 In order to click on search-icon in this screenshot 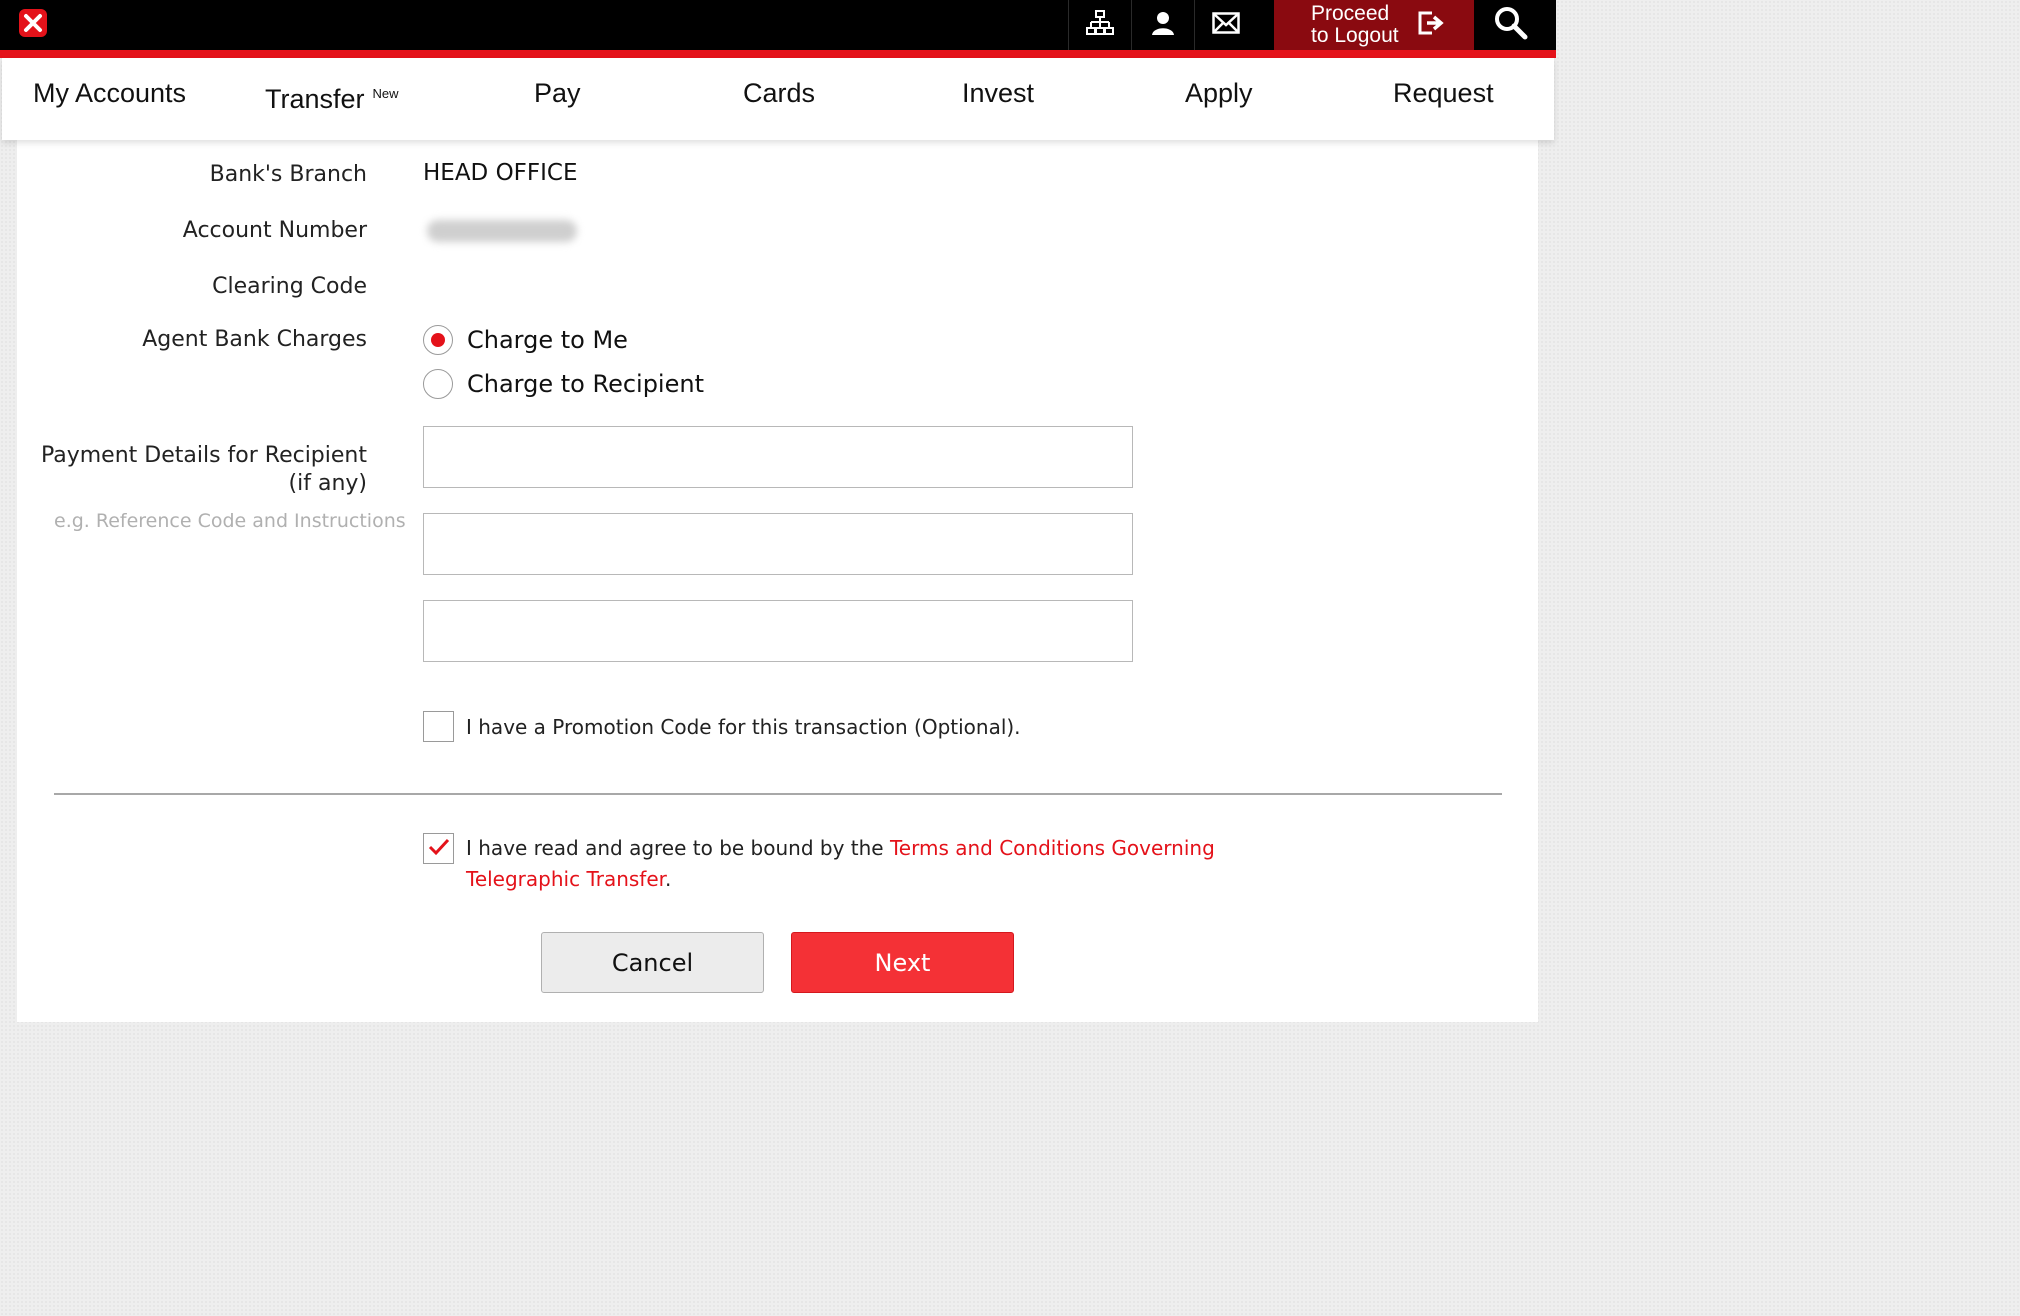, I will do `click(1511, 25)`.